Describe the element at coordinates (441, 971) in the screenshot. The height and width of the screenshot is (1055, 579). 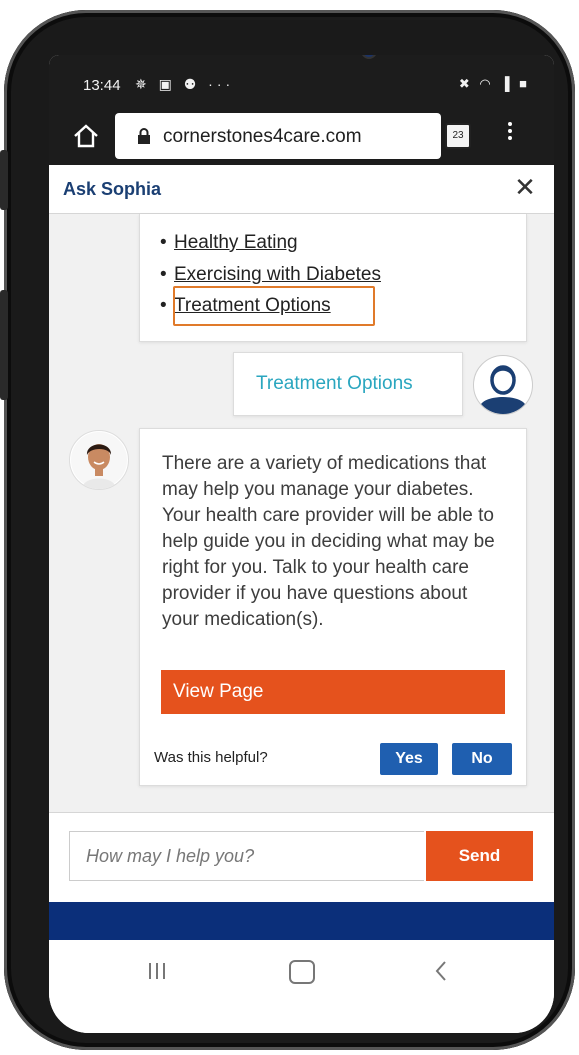
I see `back-icon` at that location.